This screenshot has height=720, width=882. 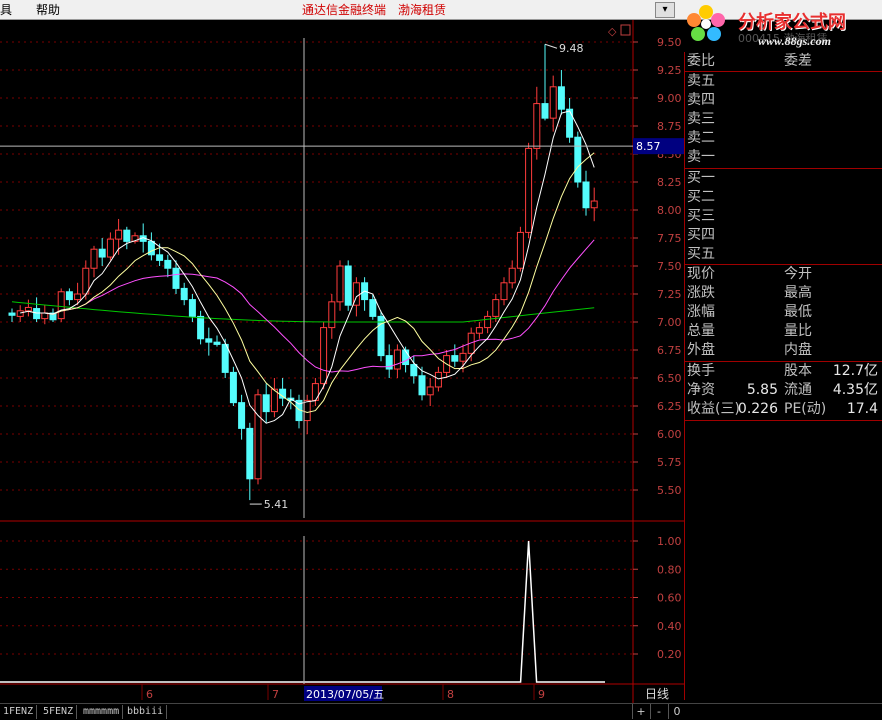 What do you see at coordinates (798, 371) in the screenshot?
I see `fundamental-label: 股本` at bounding box center [798, 371].